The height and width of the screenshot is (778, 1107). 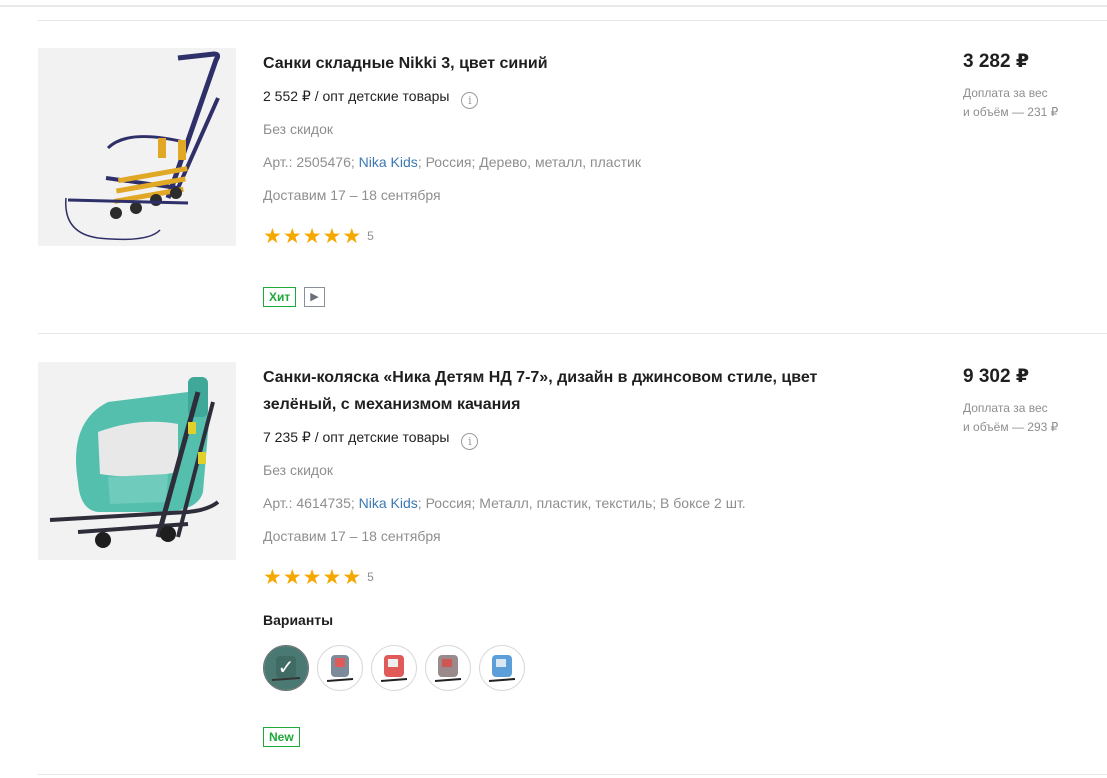 What do you see at coordinates (560, 162) in the screenshot?
I see `materials: Дерево, металл, пластик` at bounding box center [560, 162].